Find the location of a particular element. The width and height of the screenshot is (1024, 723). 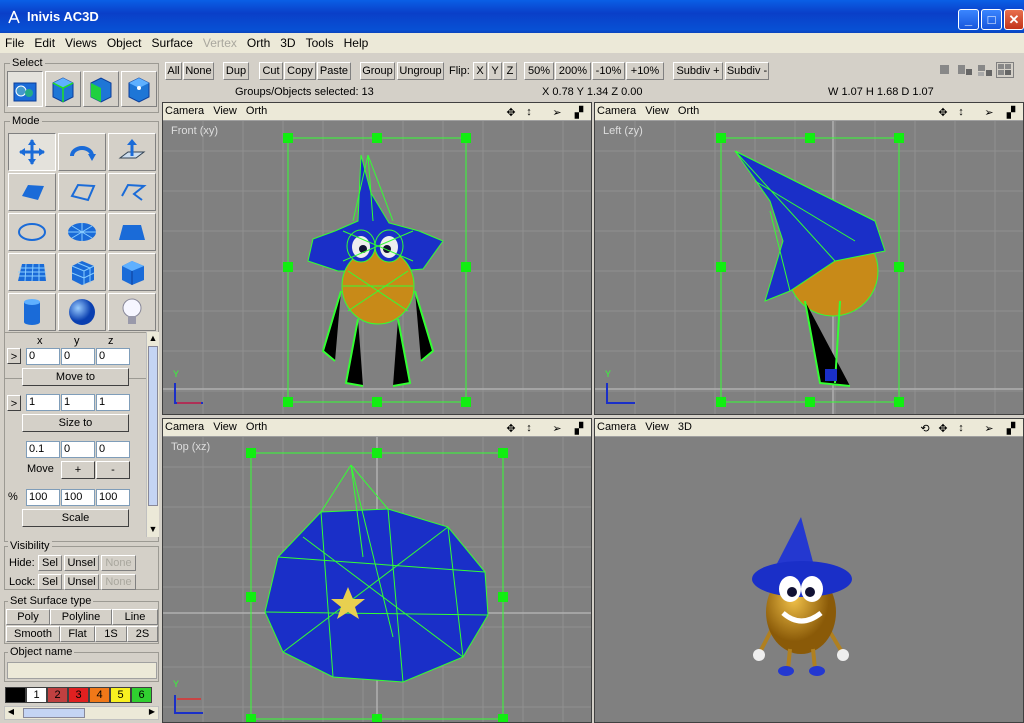

create-sphere-icon is located at coordinates (82, 312).